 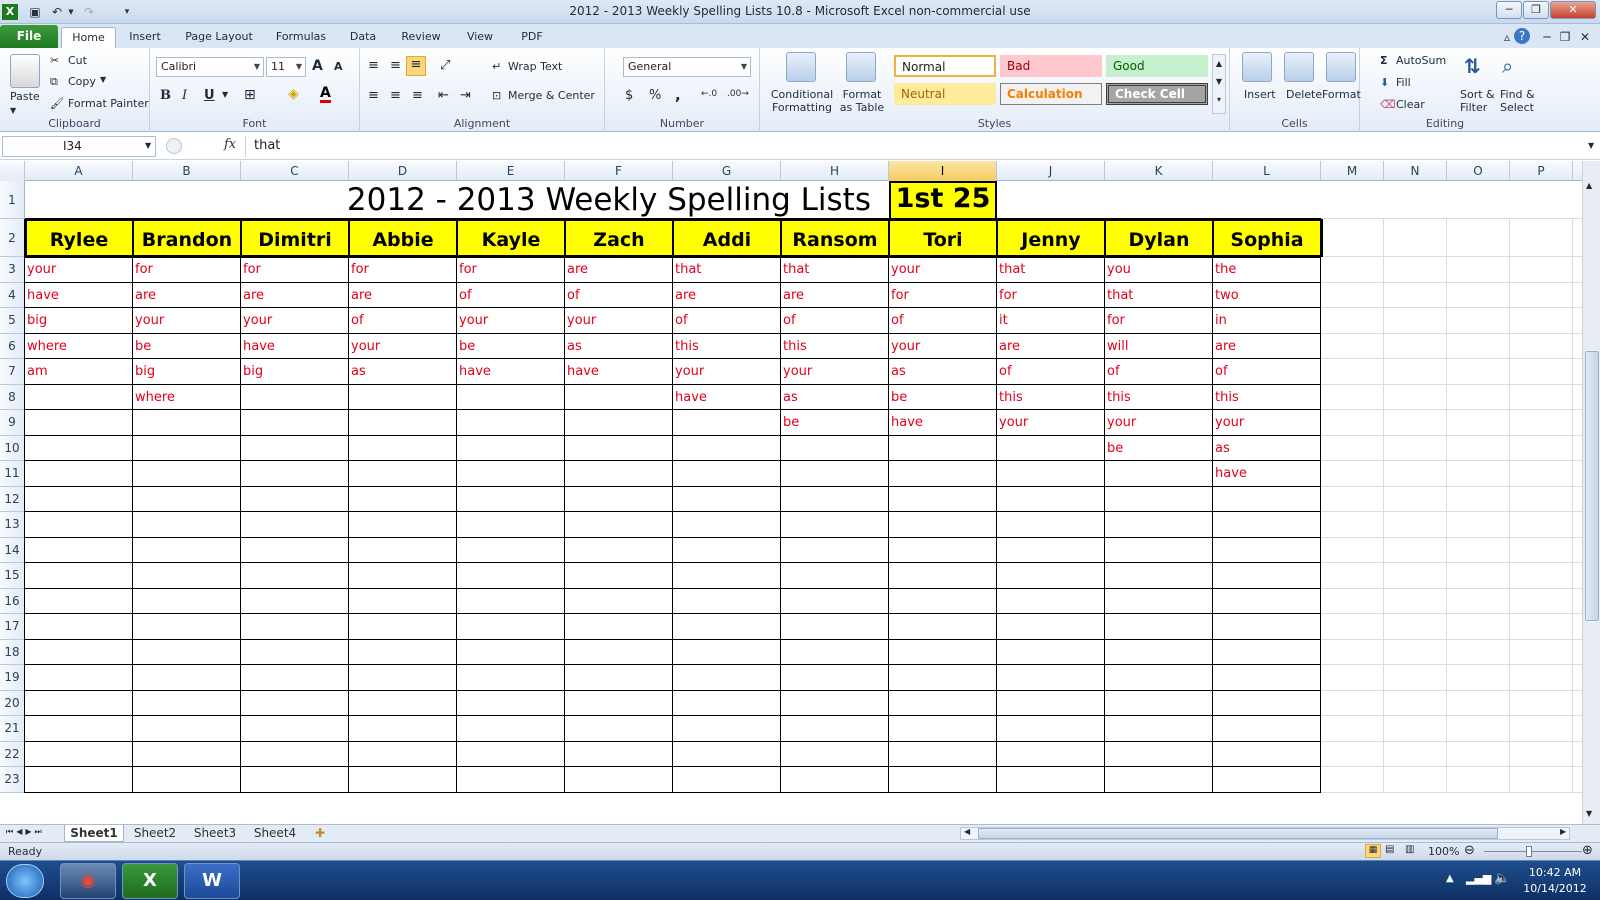 I want to click on scroll-left-icon: ◀, so click(x=967, y=831).